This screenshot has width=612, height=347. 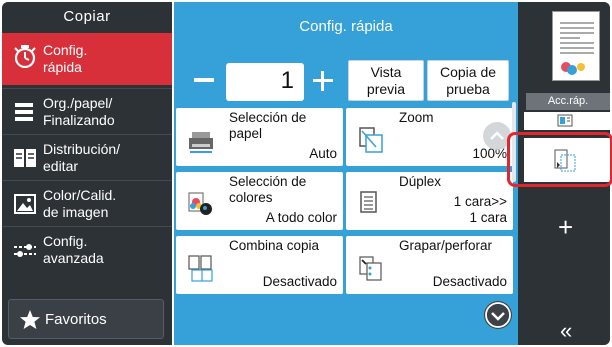 I want to click on copies-value: 1, so click(x=287, y=80).